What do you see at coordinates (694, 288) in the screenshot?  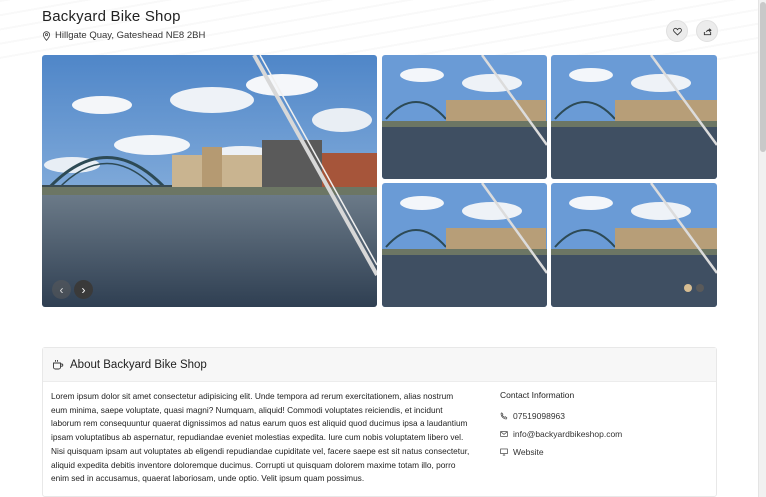 I see `gallery-pagination` at bounding box center [694, 288].